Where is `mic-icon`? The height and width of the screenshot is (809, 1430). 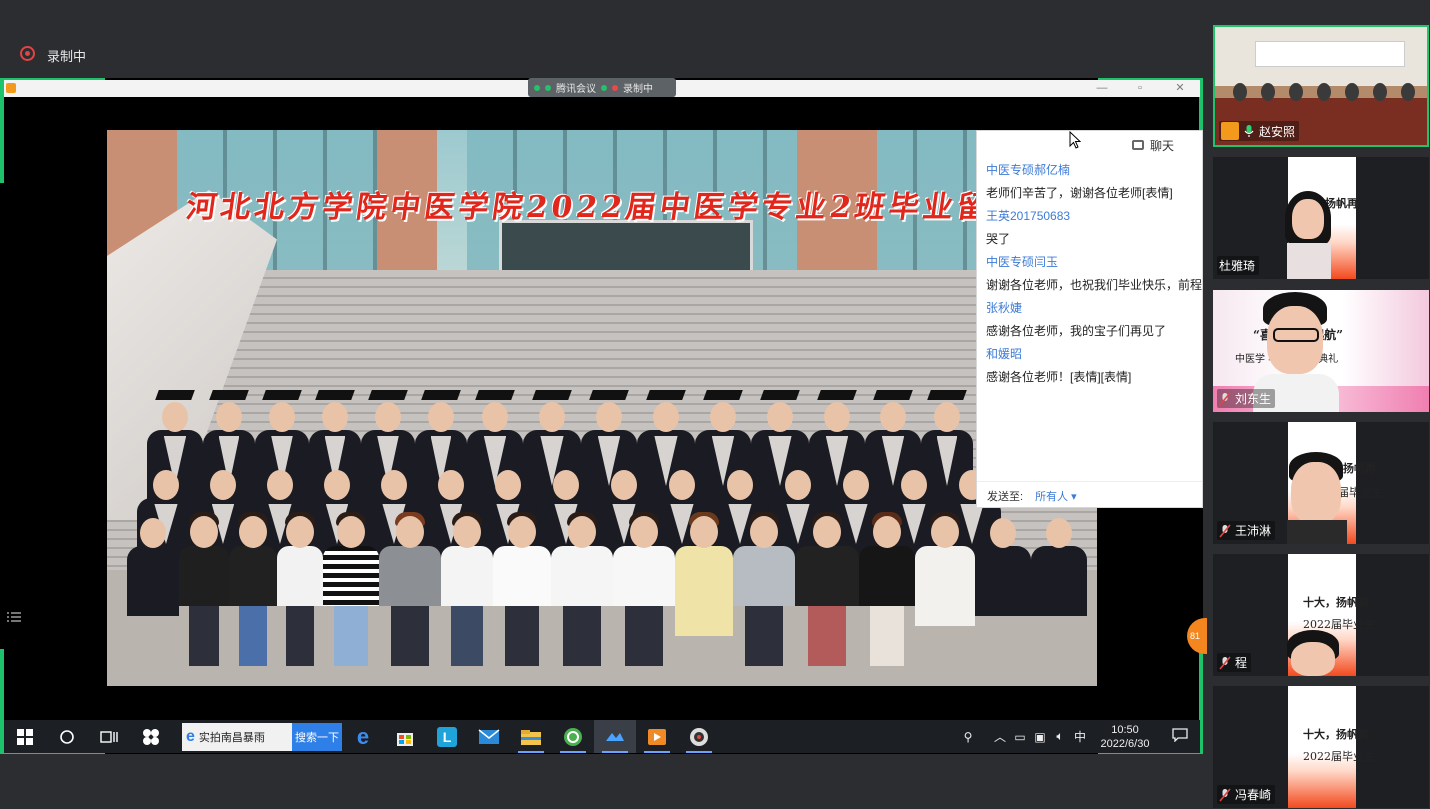
mic-icon is located at coordinates (1249, 131).